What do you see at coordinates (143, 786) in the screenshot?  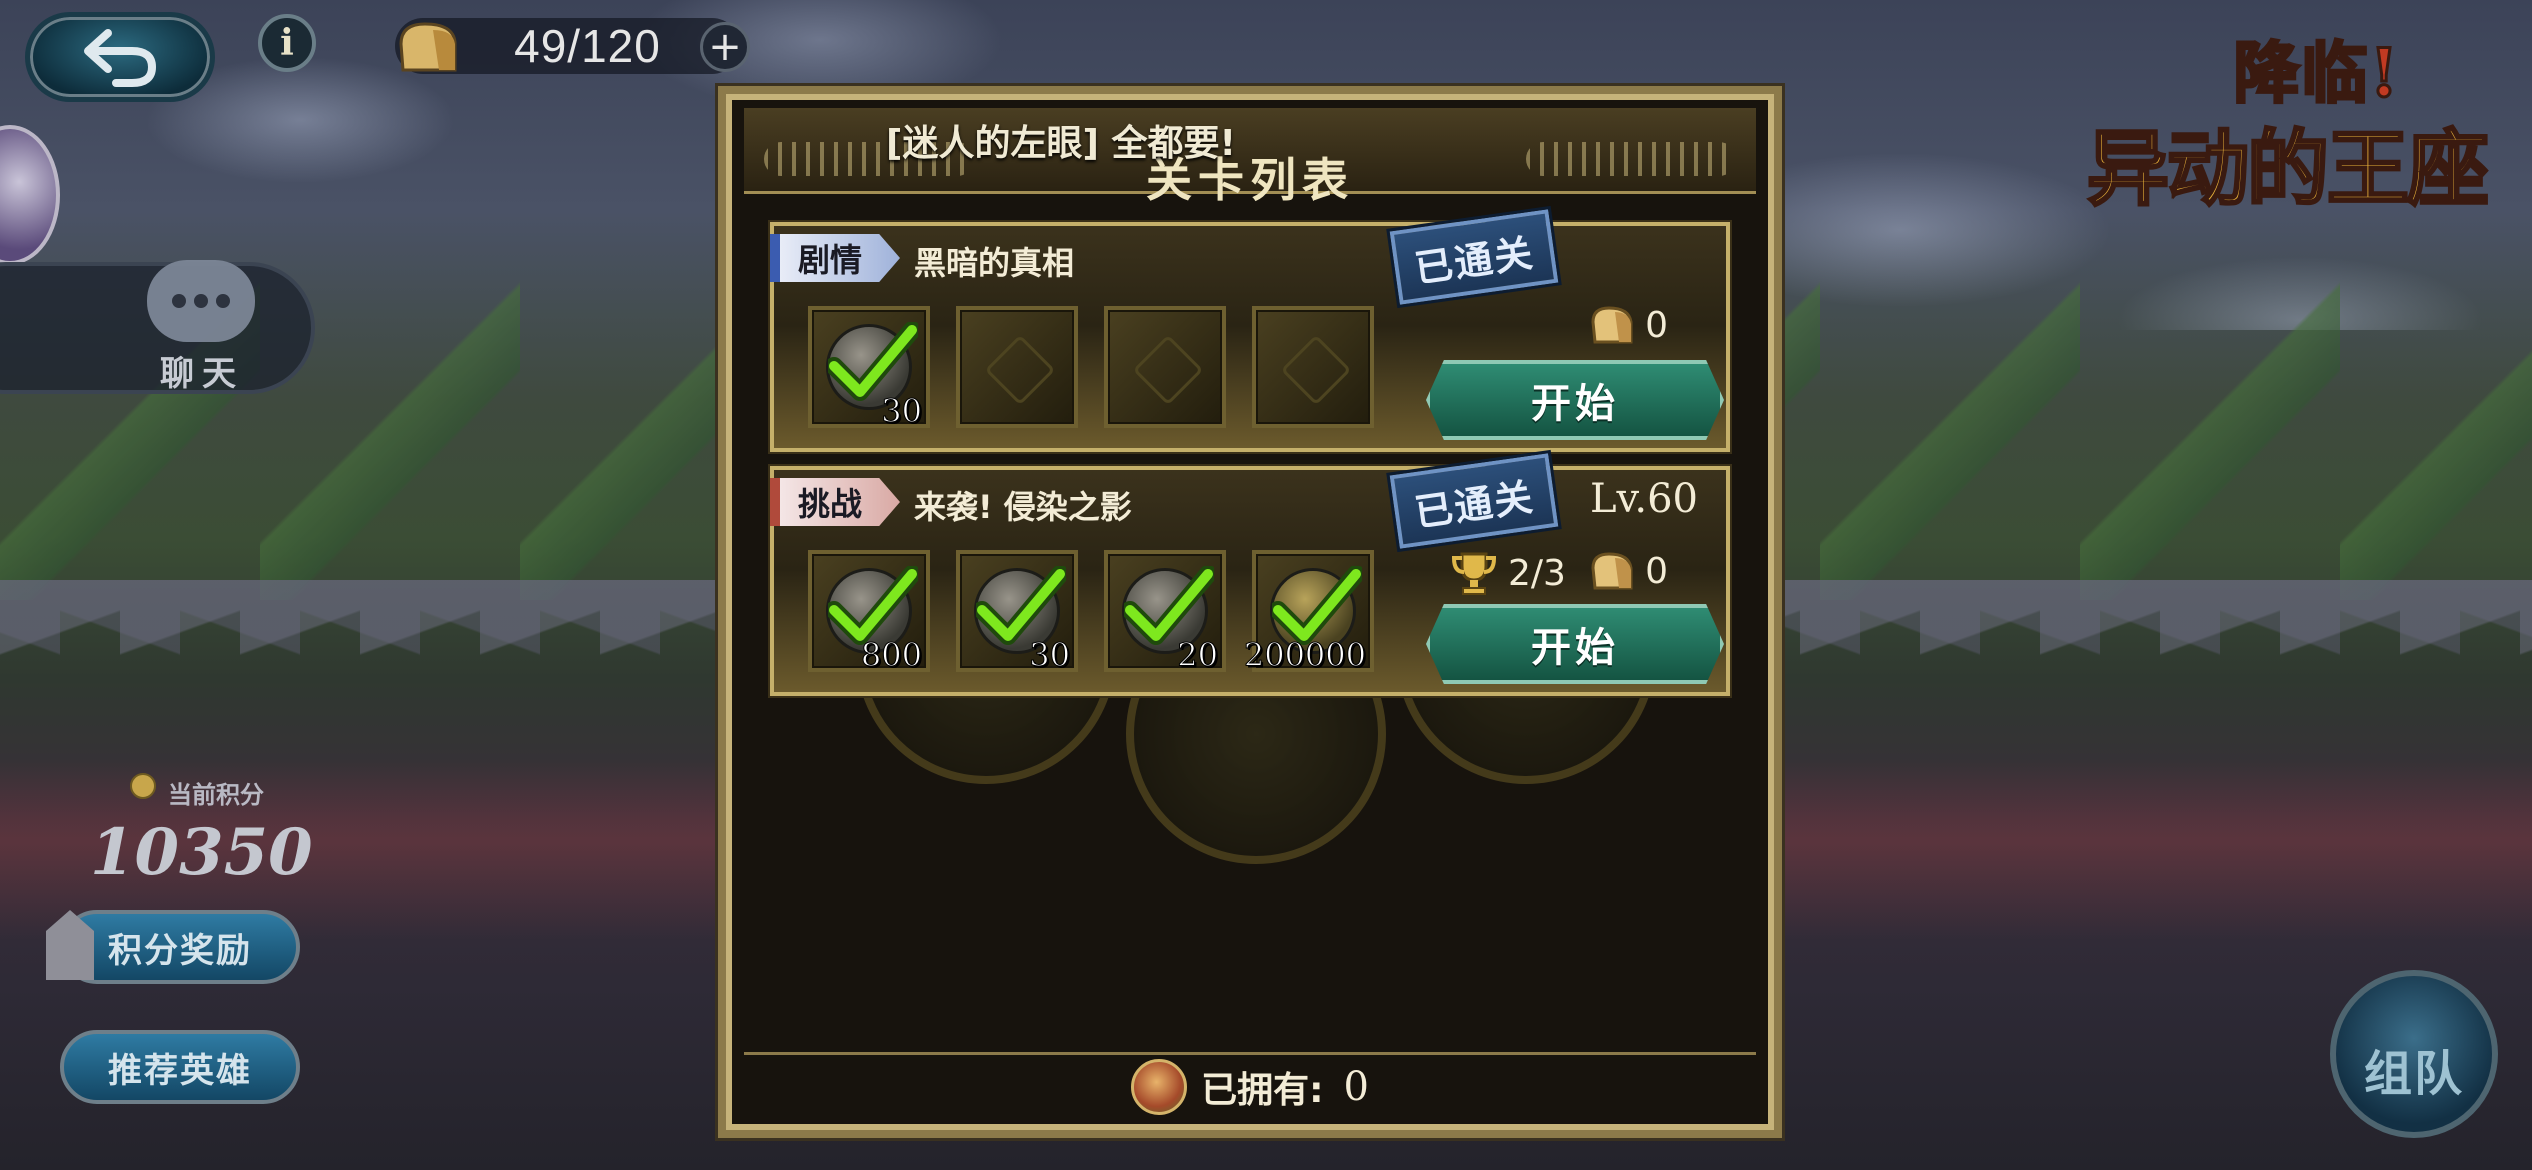 I see `score-coin-icon` at bounding box center [143, 786].